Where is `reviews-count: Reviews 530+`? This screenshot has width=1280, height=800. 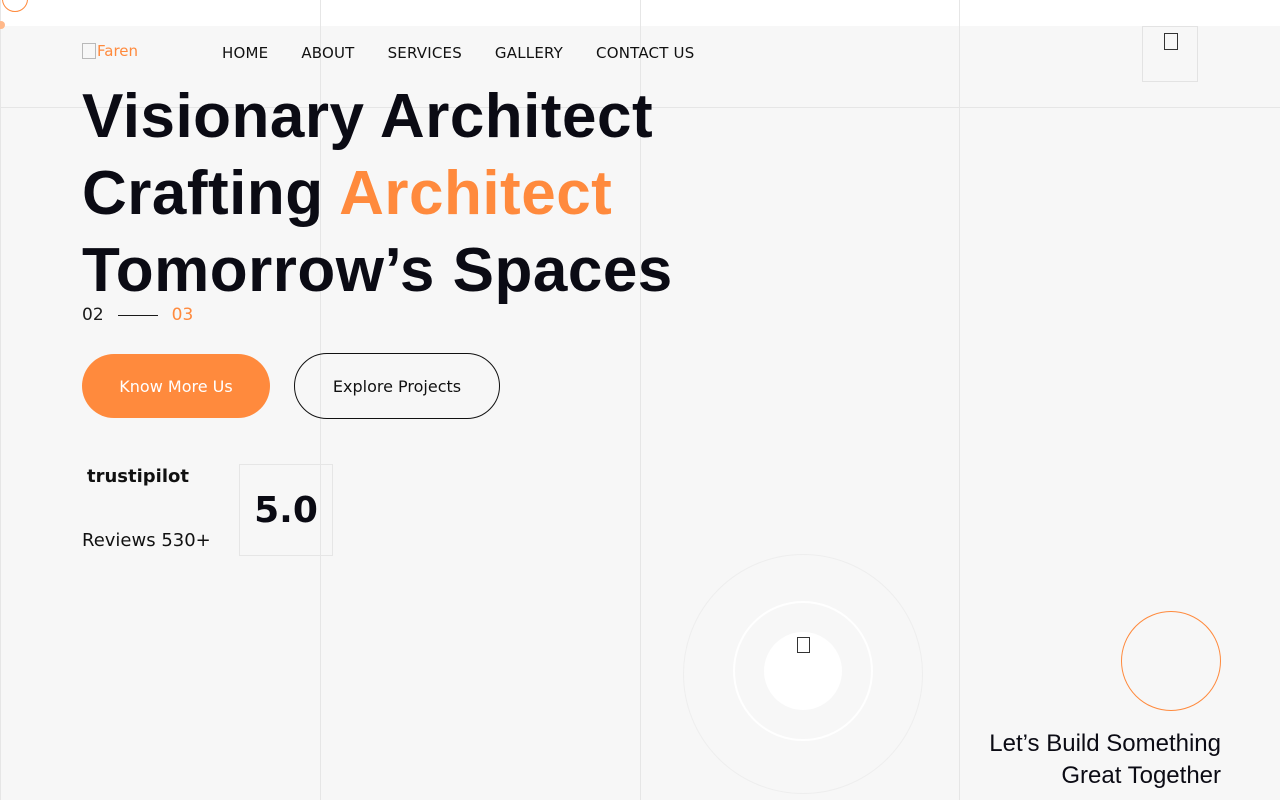
reviews-count: Reviews 530+ is located at coordinates (146, 540).